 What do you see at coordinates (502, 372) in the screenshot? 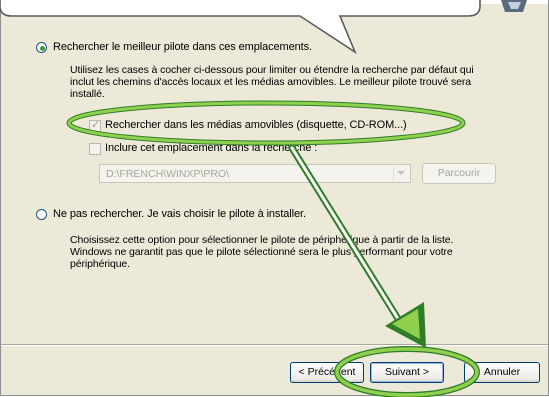
I see `cancel-button: Annuler` at bounding box center [502, 372].